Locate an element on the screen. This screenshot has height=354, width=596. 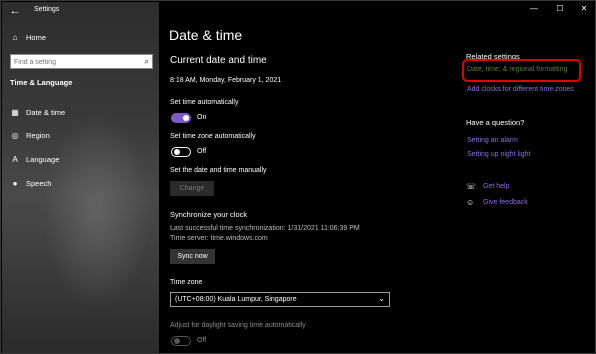
search-icon: ⌕ is located at coordinates (147, 62).